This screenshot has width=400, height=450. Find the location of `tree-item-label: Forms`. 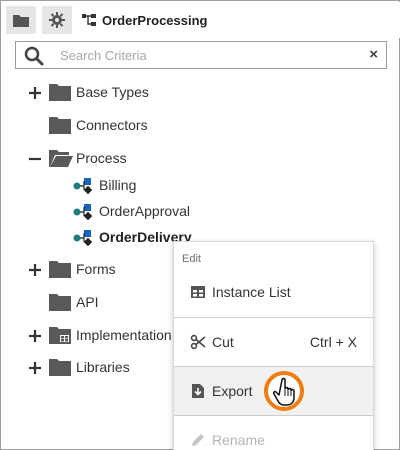

tree-item-label: Forms is located at coordinates (96, 269).